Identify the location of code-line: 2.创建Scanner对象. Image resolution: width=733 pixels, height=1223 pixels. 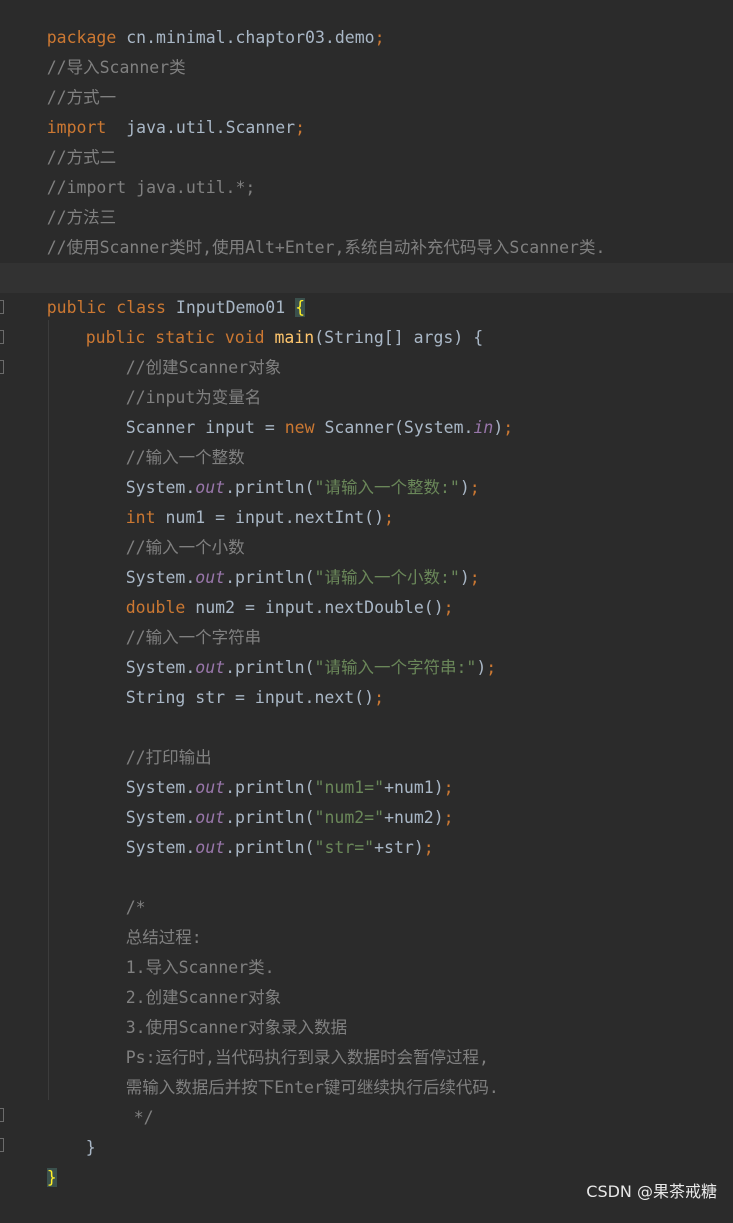
(366, 980).